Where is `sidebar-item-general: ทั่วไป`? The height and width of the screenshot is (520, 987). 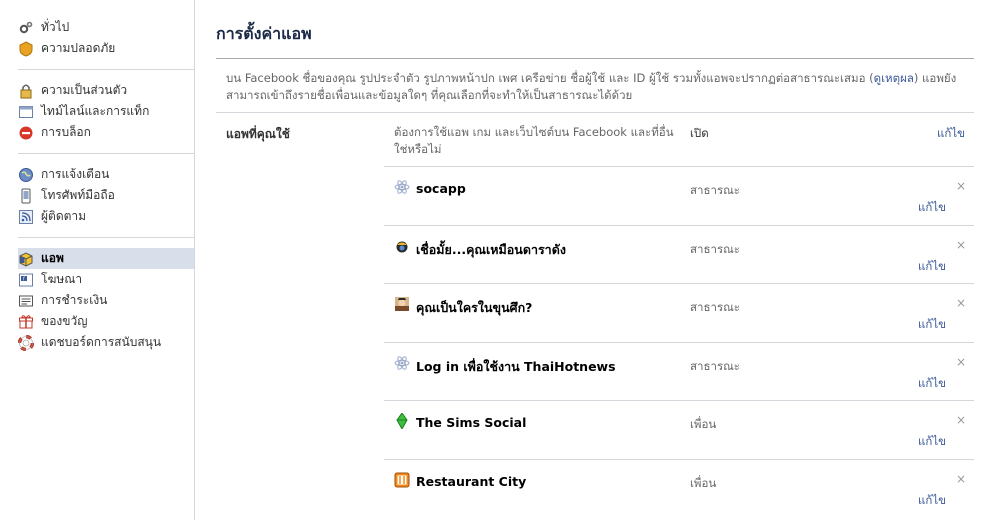
sidebar-item-general: ทั่วไป is located at coordinates (106, 27).